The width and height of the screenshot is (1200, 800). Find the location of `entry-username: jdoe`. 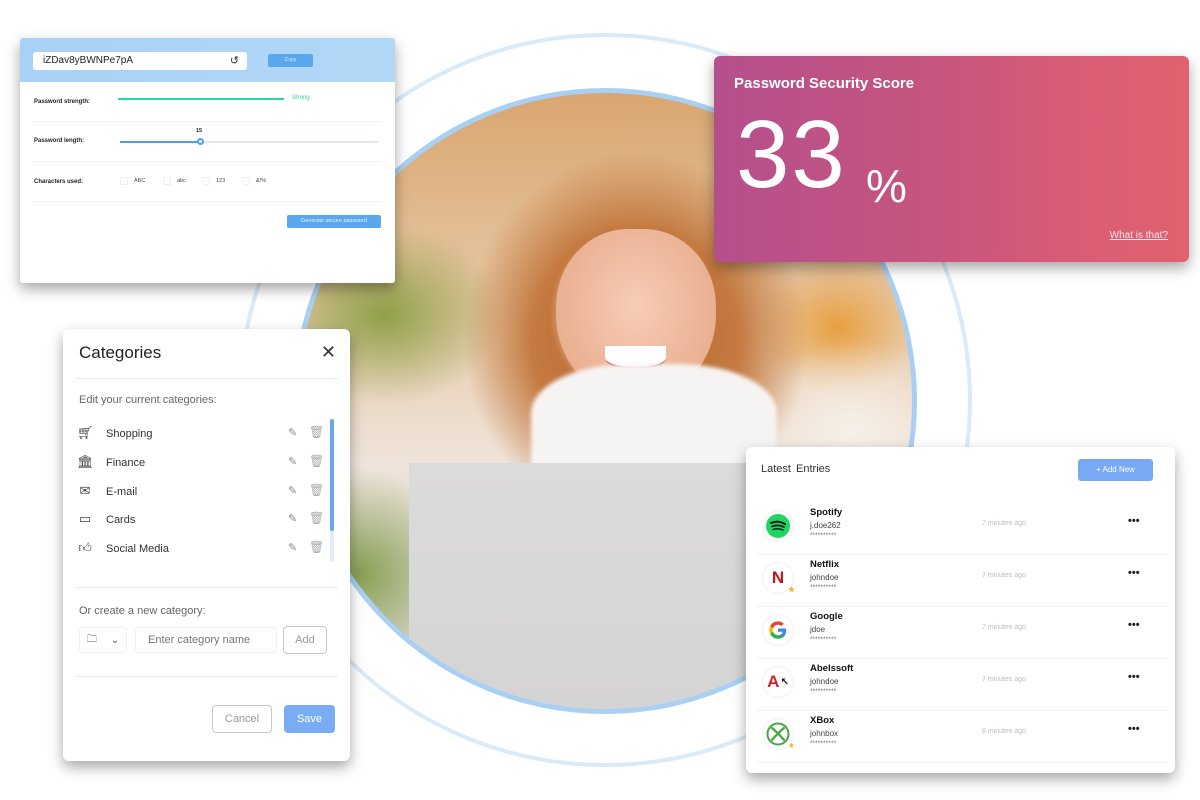

entry-username: jdoe is located at coordinates (818, 629).